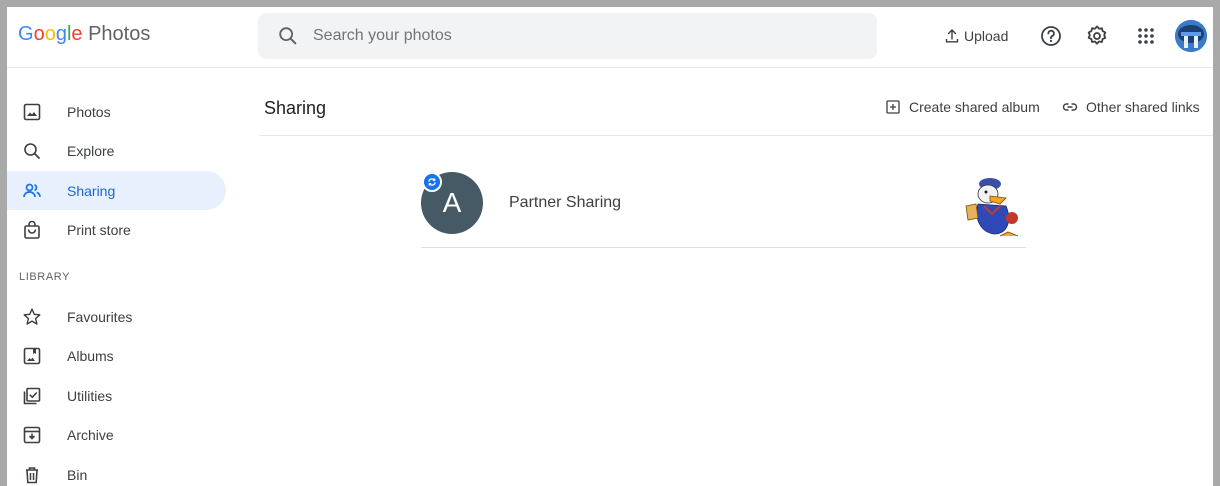  I want to click on album-icon, so click(32, 355).